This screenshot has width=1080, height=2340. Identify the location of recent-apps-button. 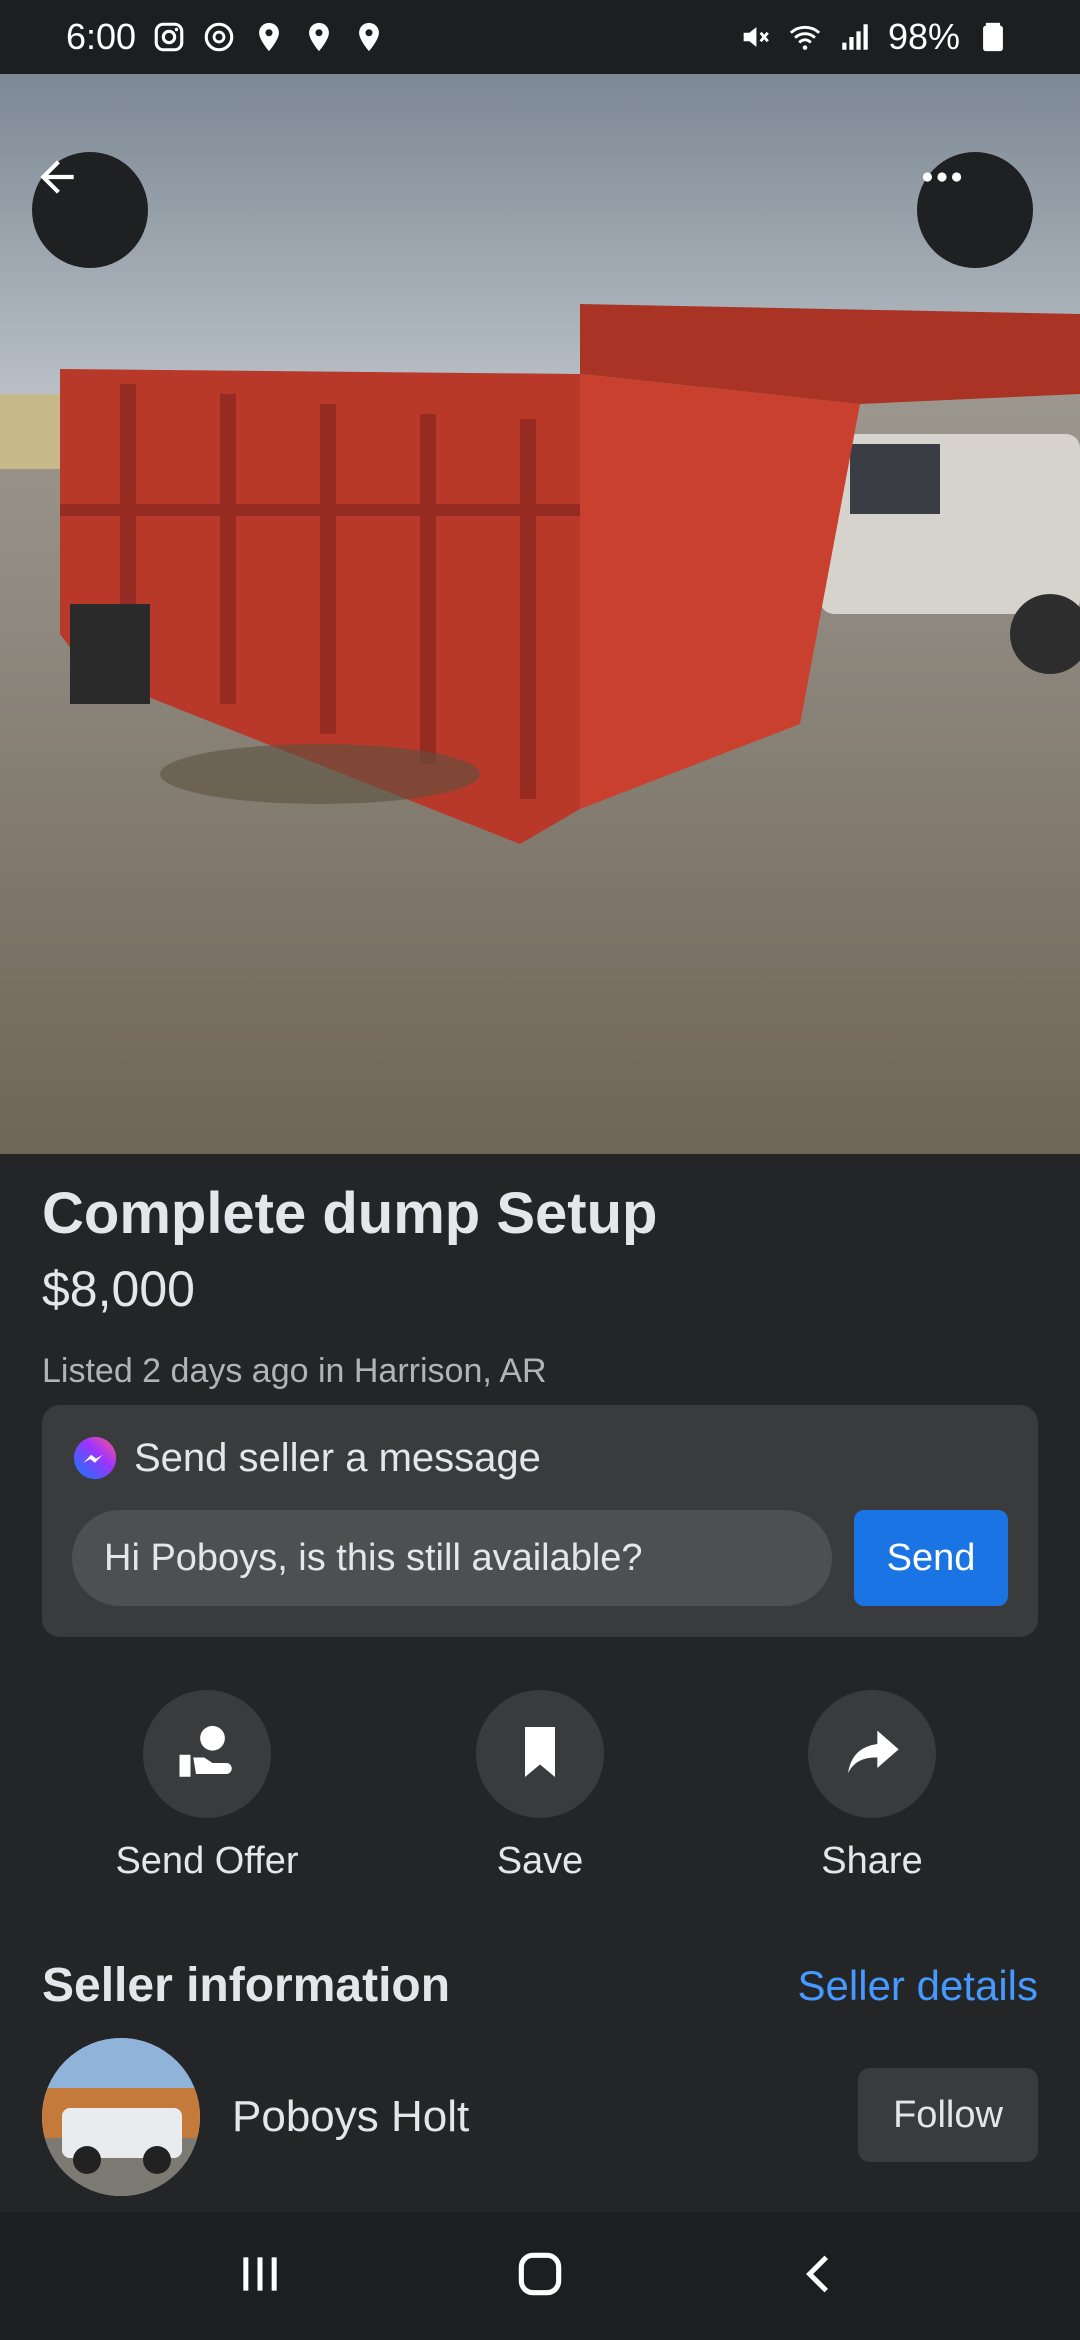
(260, 2276).